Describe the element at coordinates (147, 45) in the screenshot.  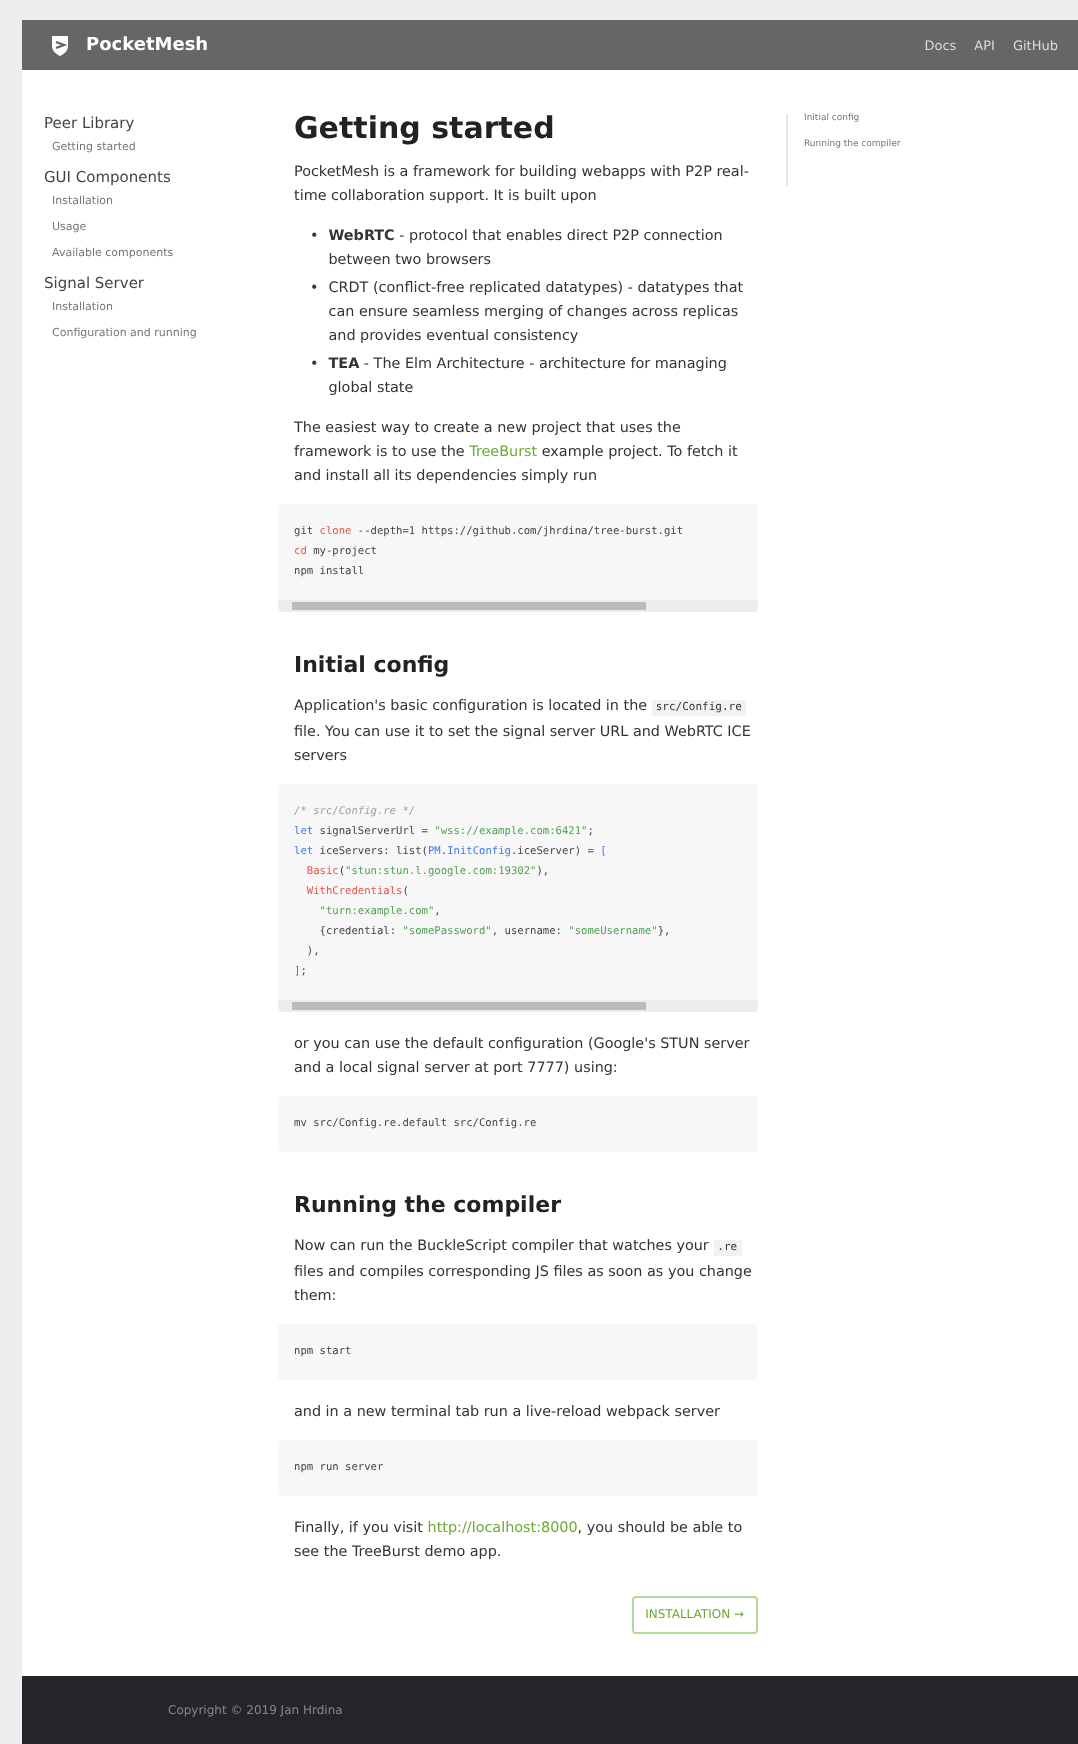
I see `brand-name: PocketMesh` at that location.